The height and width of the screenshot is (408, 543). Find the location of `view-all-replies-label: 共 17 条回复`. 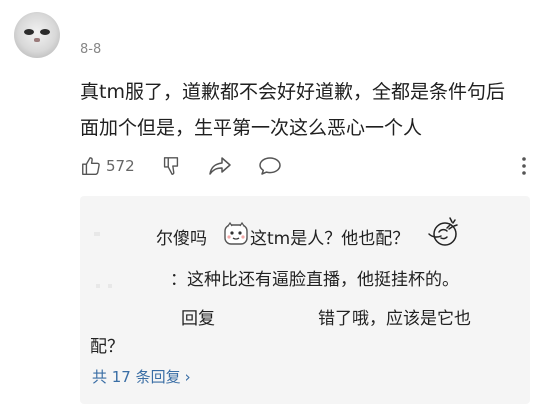

view-all-replies-label: 共 17 条回复 is located at coordinates (136, 377).